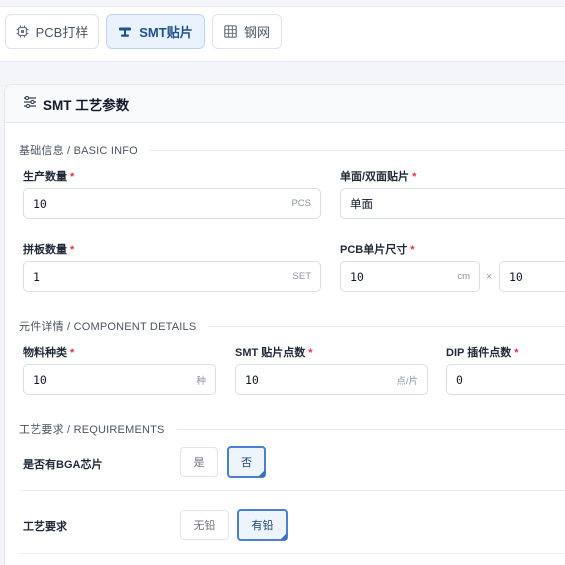 This screenshot has height=565, width=565. Describe the element at coordinates (230, 31) in the screenshot. I see `grid-icon` at that location.